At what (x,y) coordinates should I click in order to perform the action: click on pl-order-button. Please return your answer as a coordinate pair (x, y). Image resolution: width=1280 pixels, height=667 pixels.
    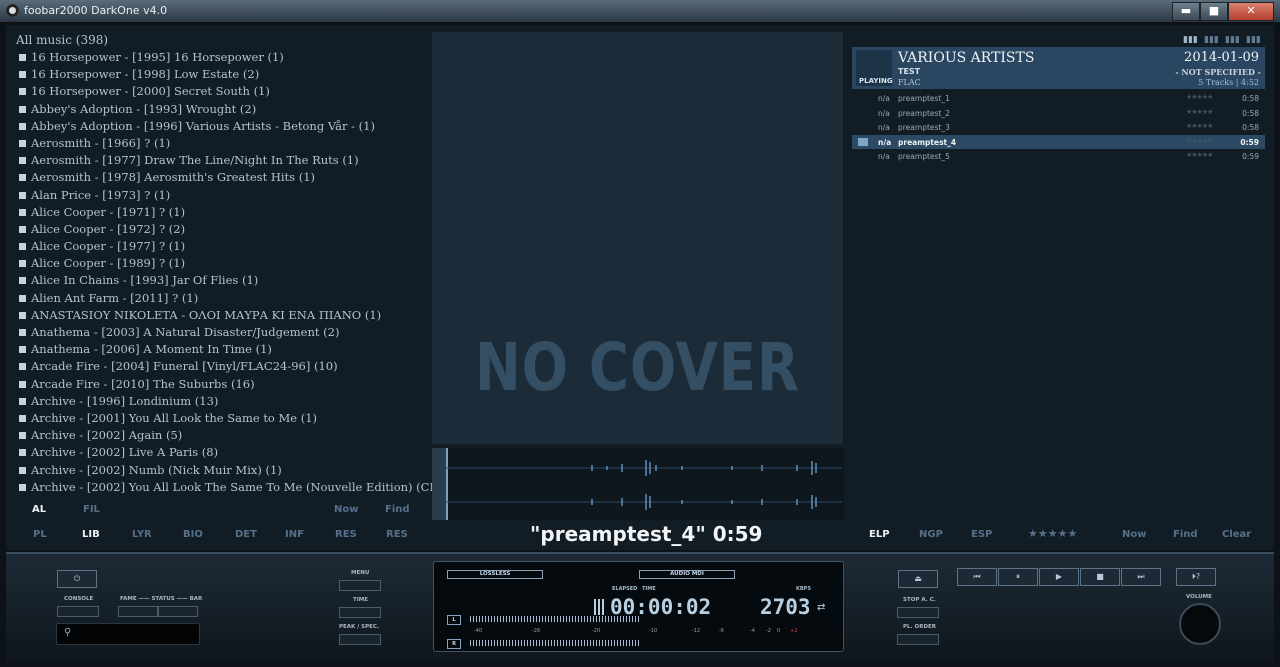
    Looking at the image, I should click on (918, 639).